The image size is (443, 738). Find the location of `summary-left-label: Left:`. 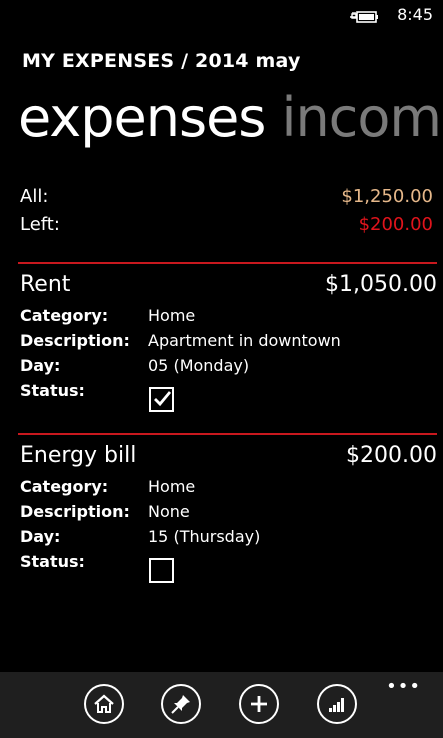

summary-left-label: Left: is located at coordinates (40, 224).